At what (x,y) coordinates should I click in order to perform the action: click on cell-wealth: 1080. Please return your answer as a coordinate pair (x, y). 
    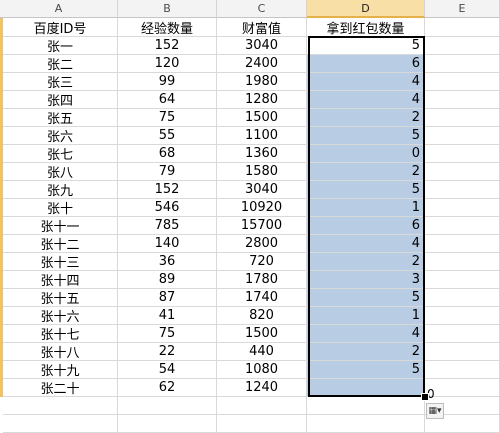
    Looking at the image, I should click on (262, 370).